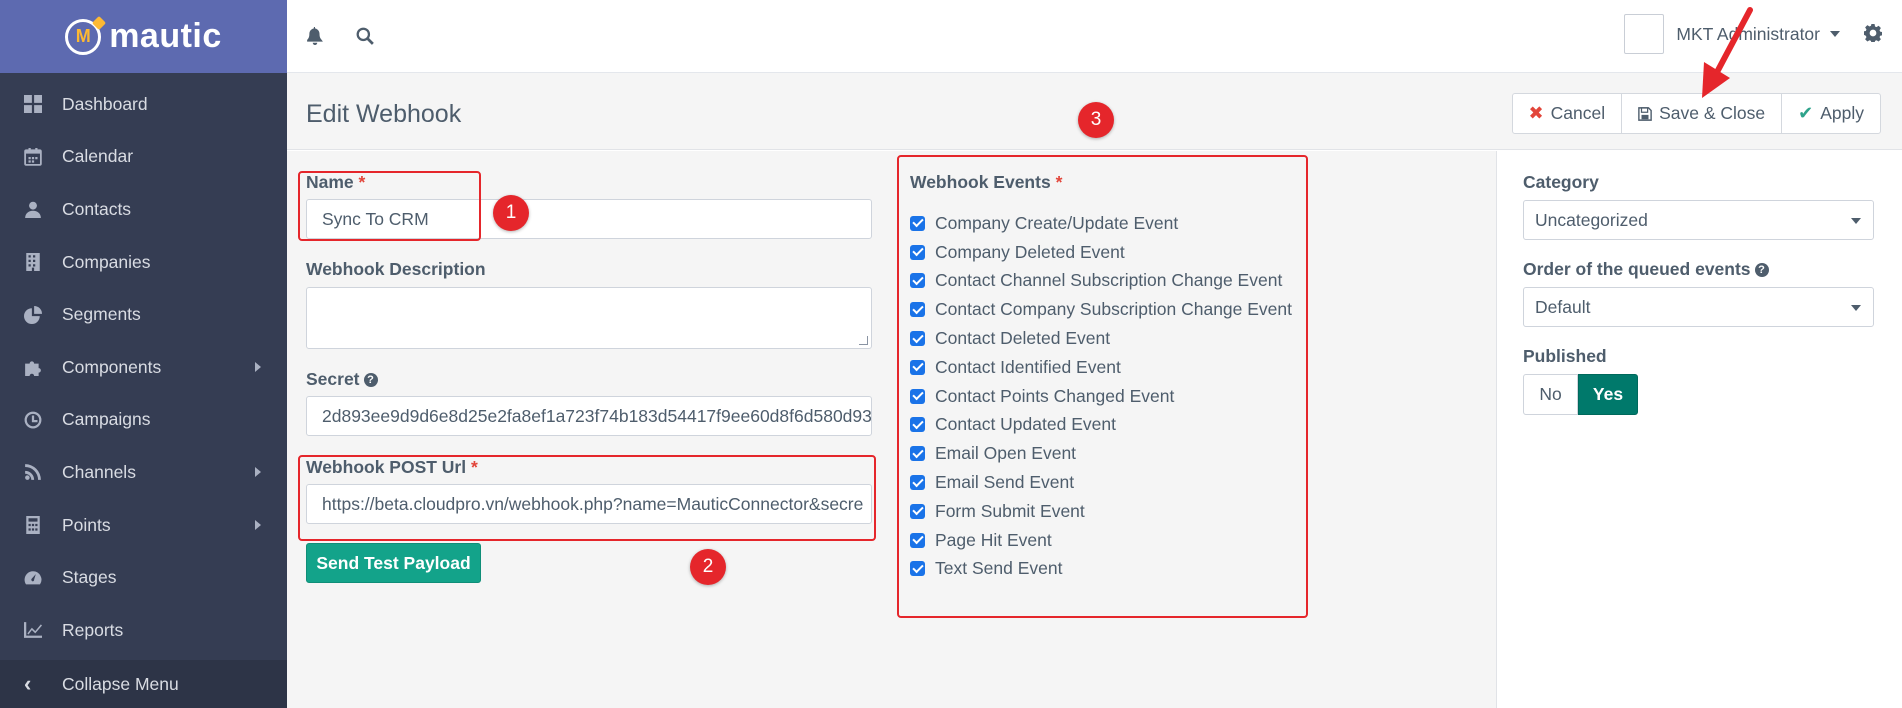 This screenshot has width=1902, height=708. Describe the element at coordinates (589, 318) in the screenshot. I see `description-textarea` at that location.